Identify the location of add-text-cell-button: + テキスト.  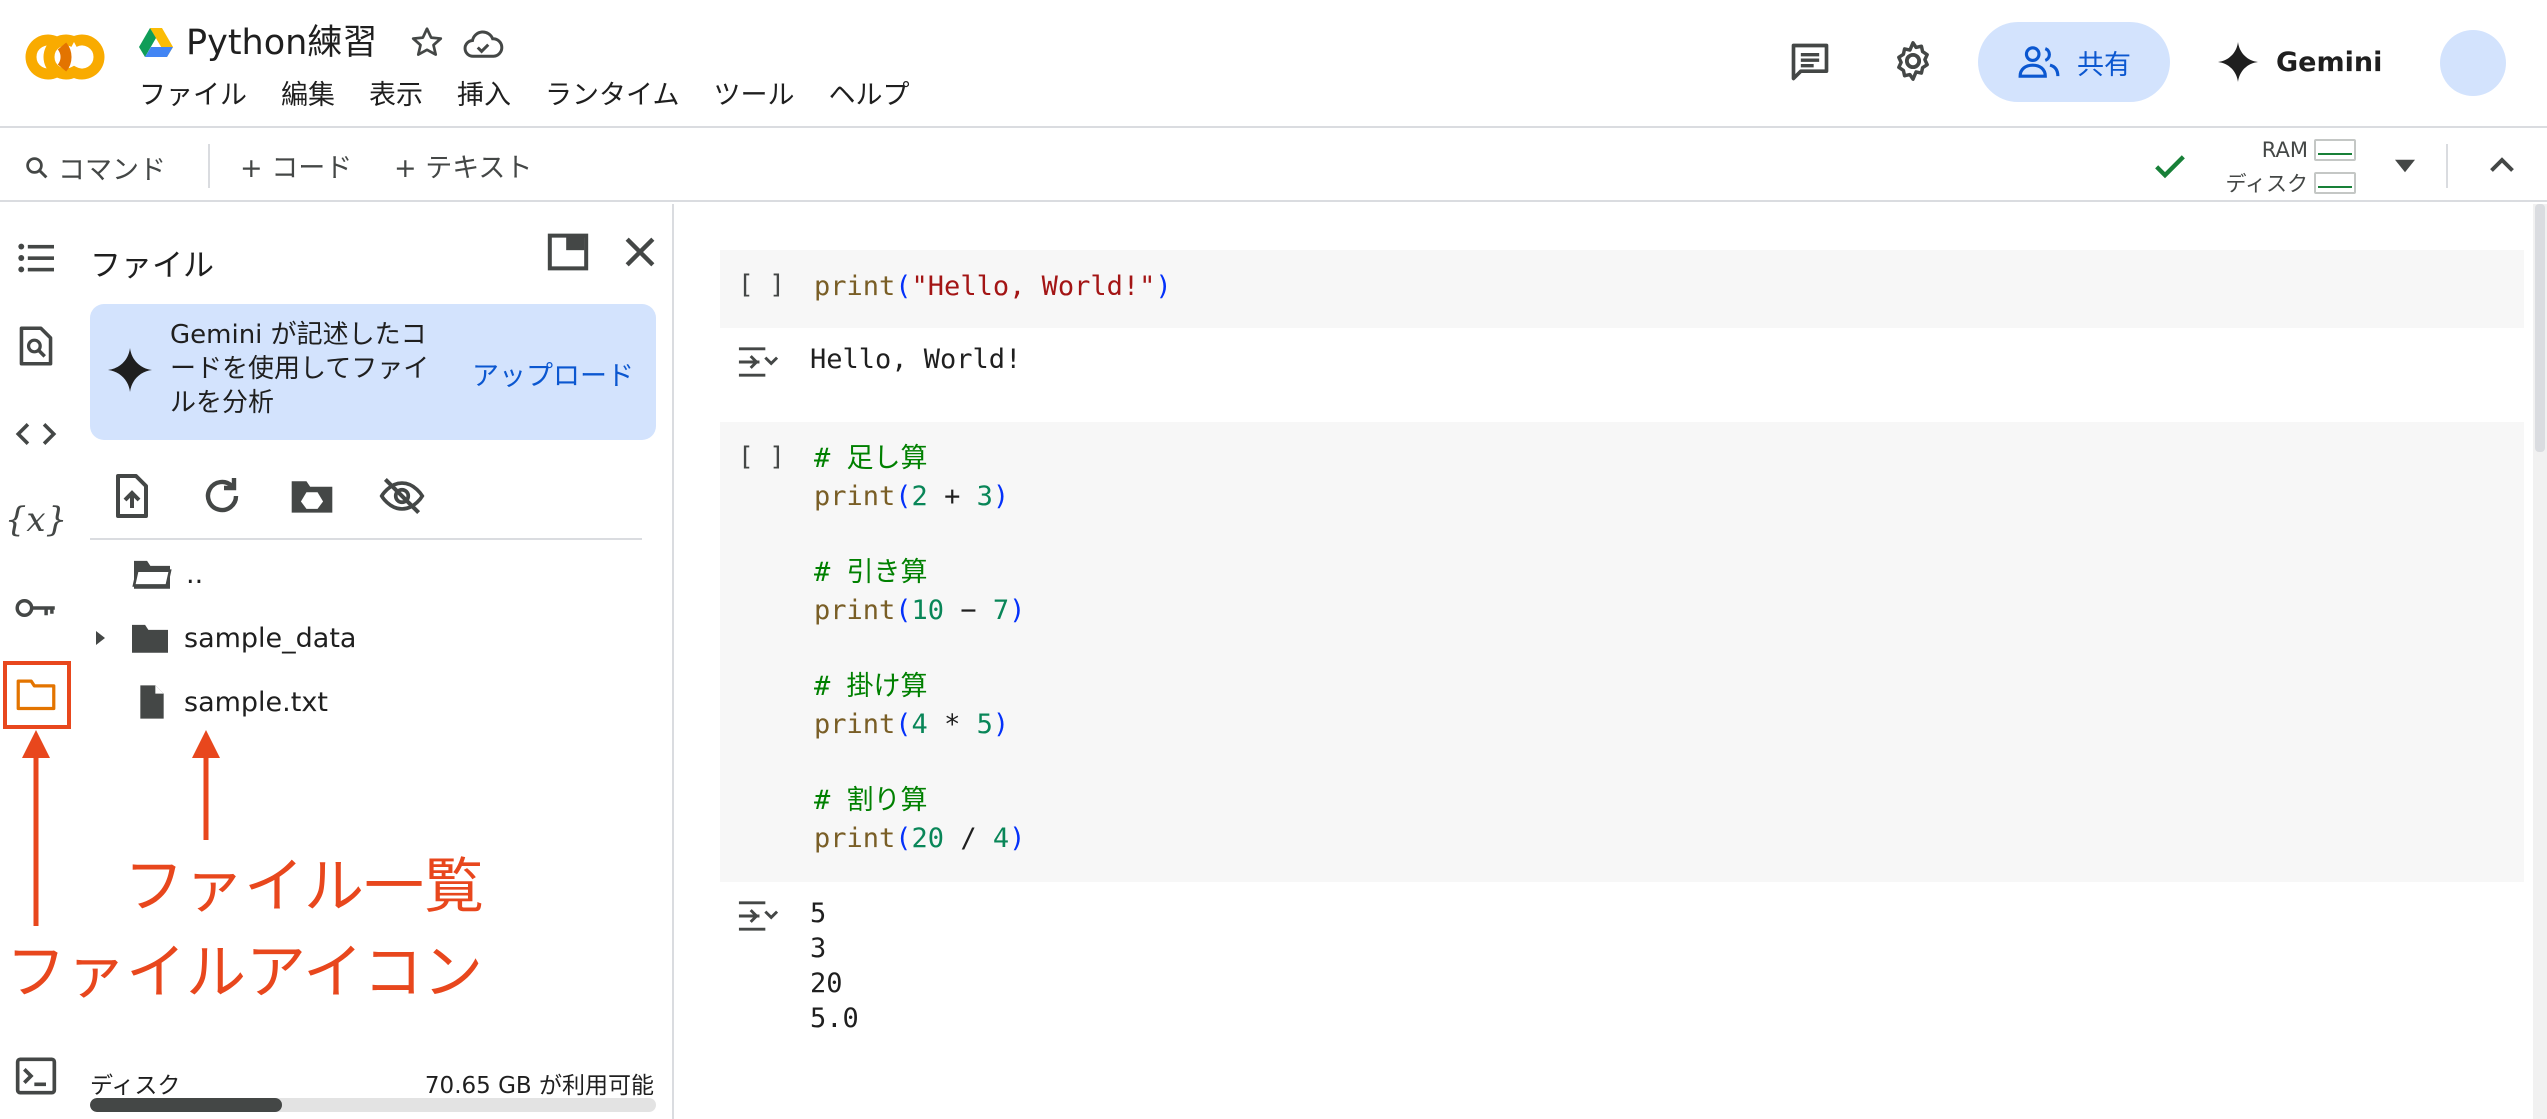
(463, 165).